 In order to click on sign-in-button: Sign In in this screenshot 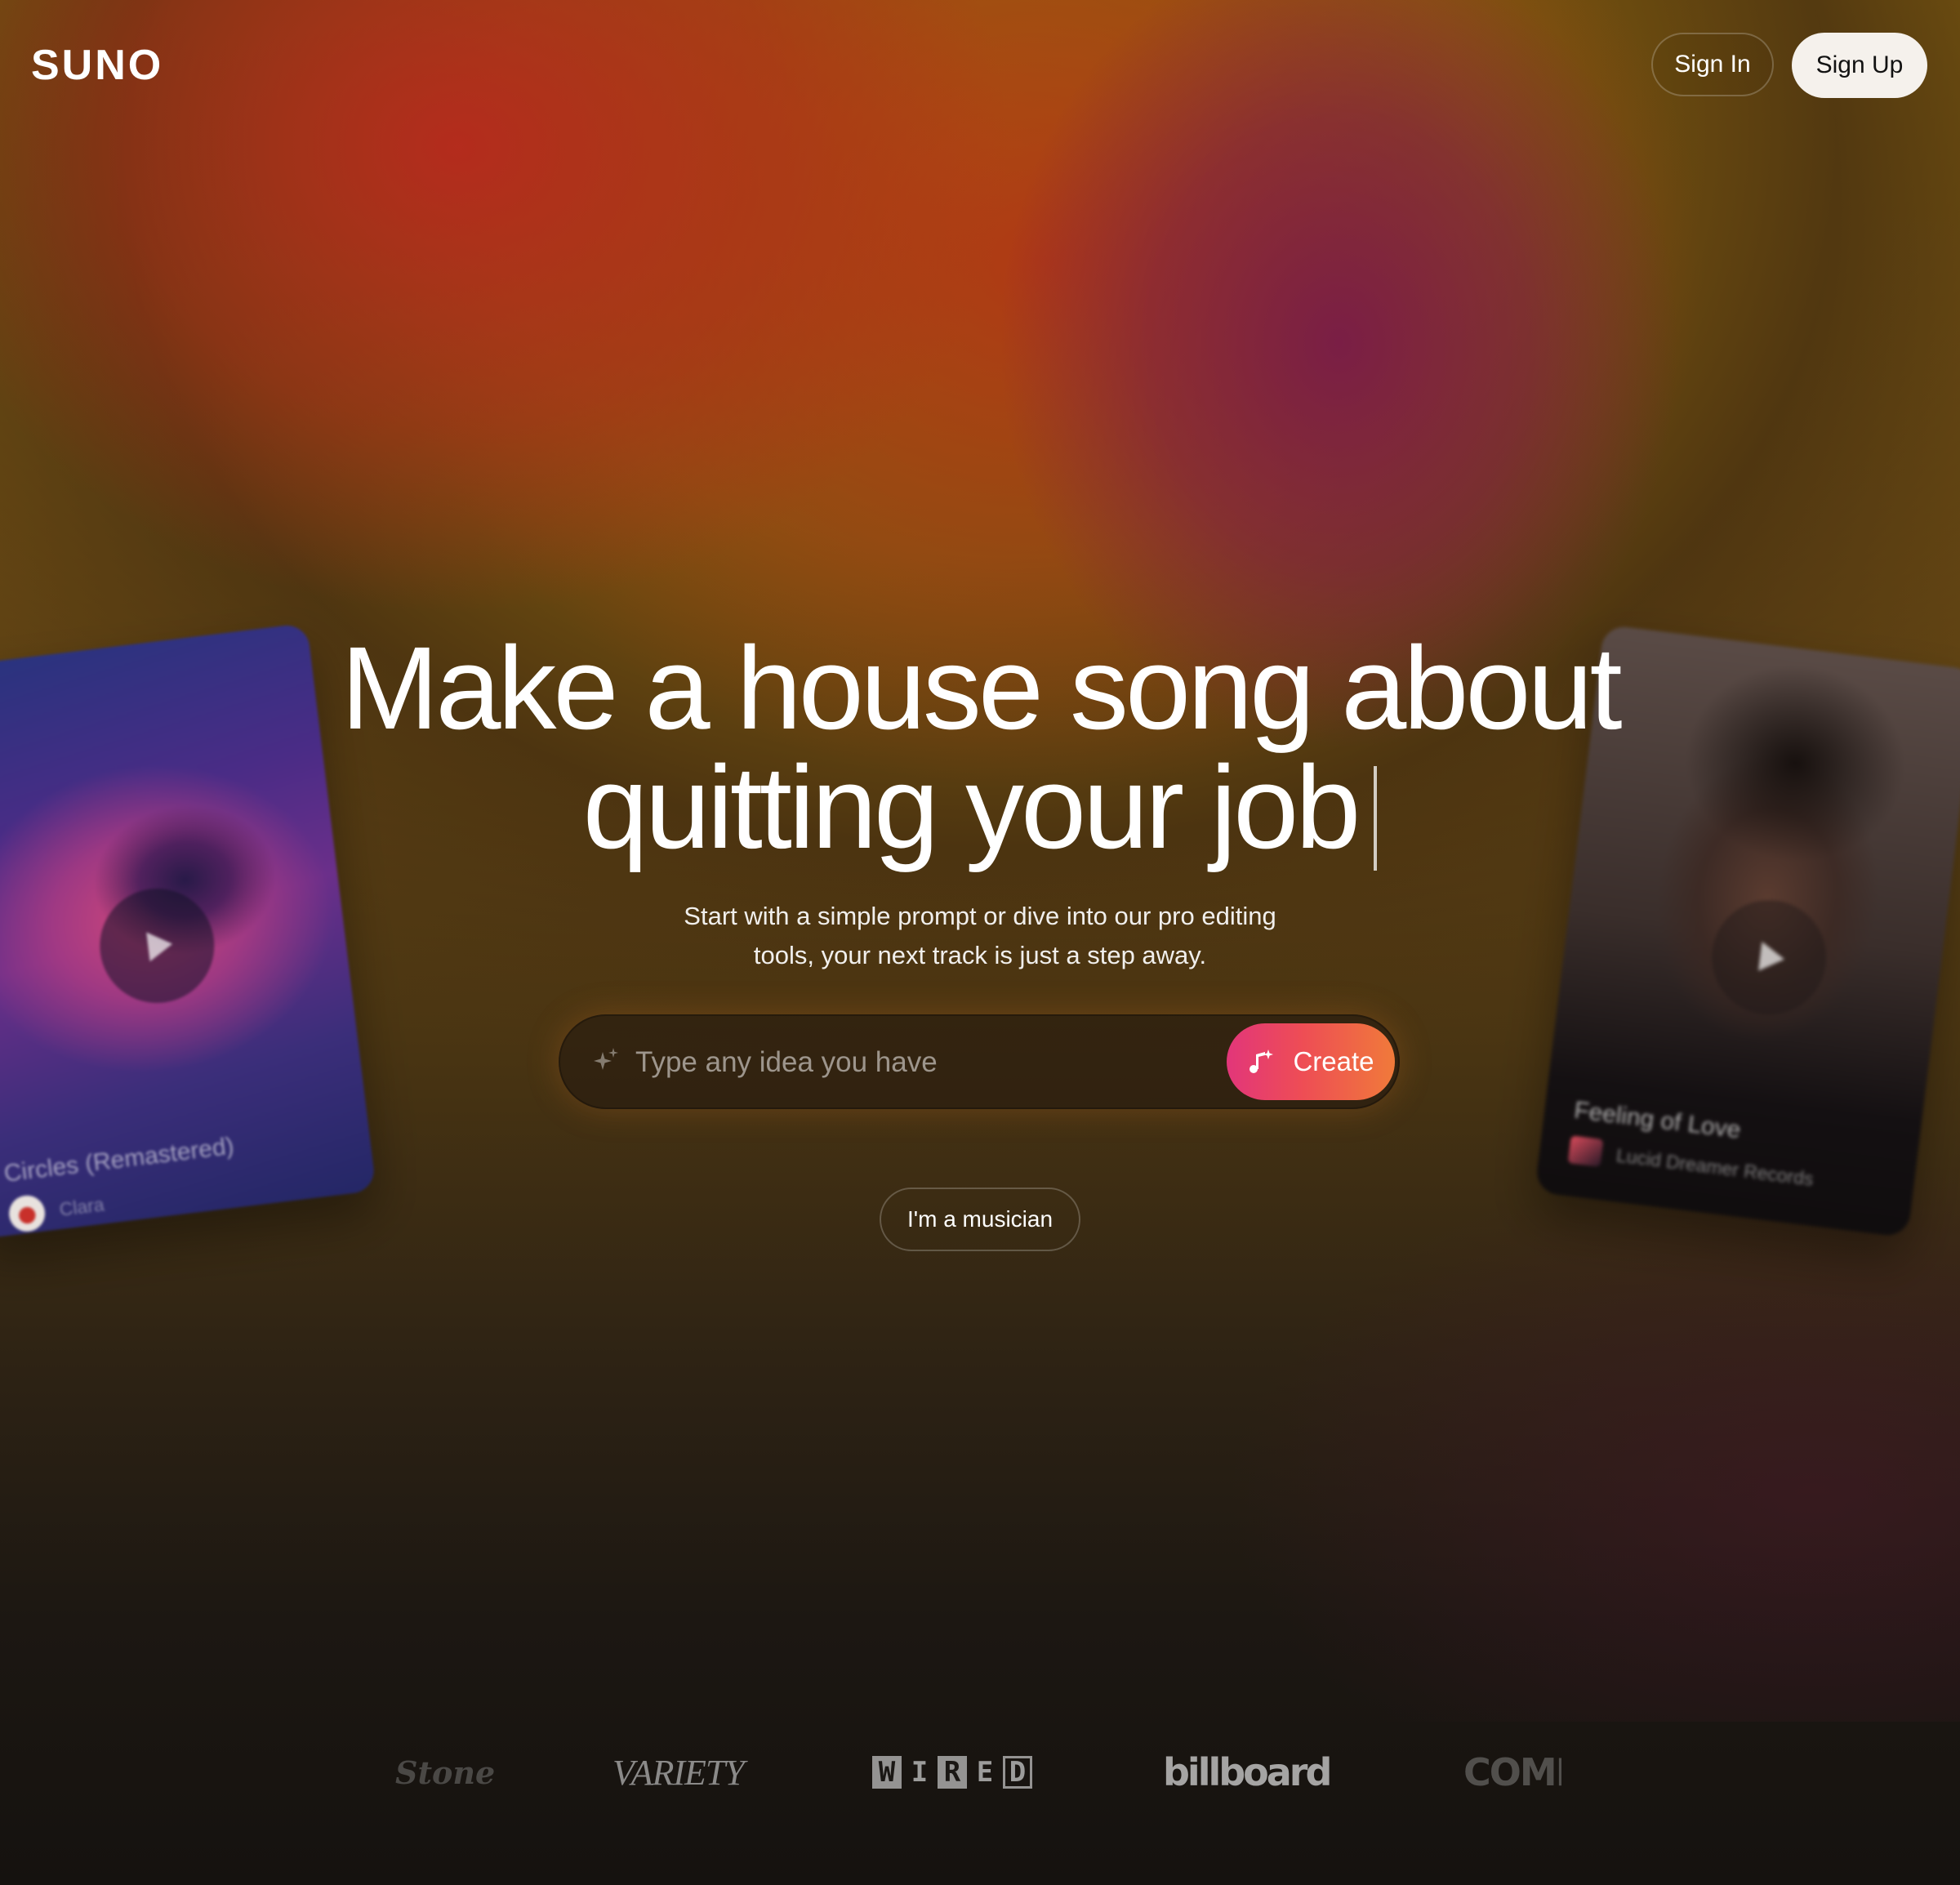, I will do `click(1713, 64)`.